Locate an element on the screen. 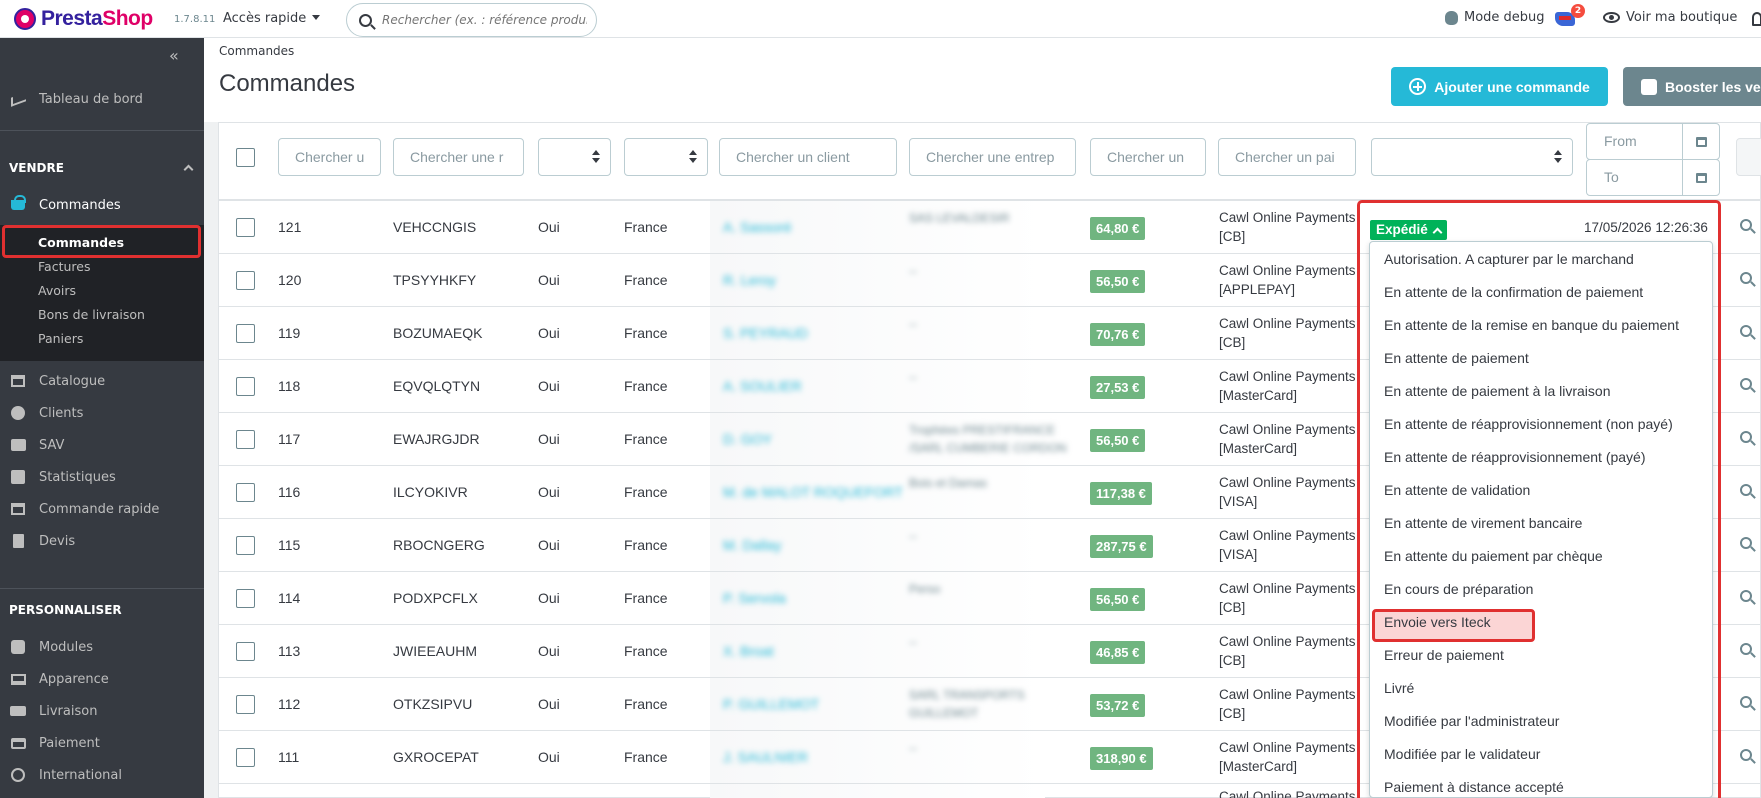  filter-total-input: Chercher un is located at coordinates (1148, 157).